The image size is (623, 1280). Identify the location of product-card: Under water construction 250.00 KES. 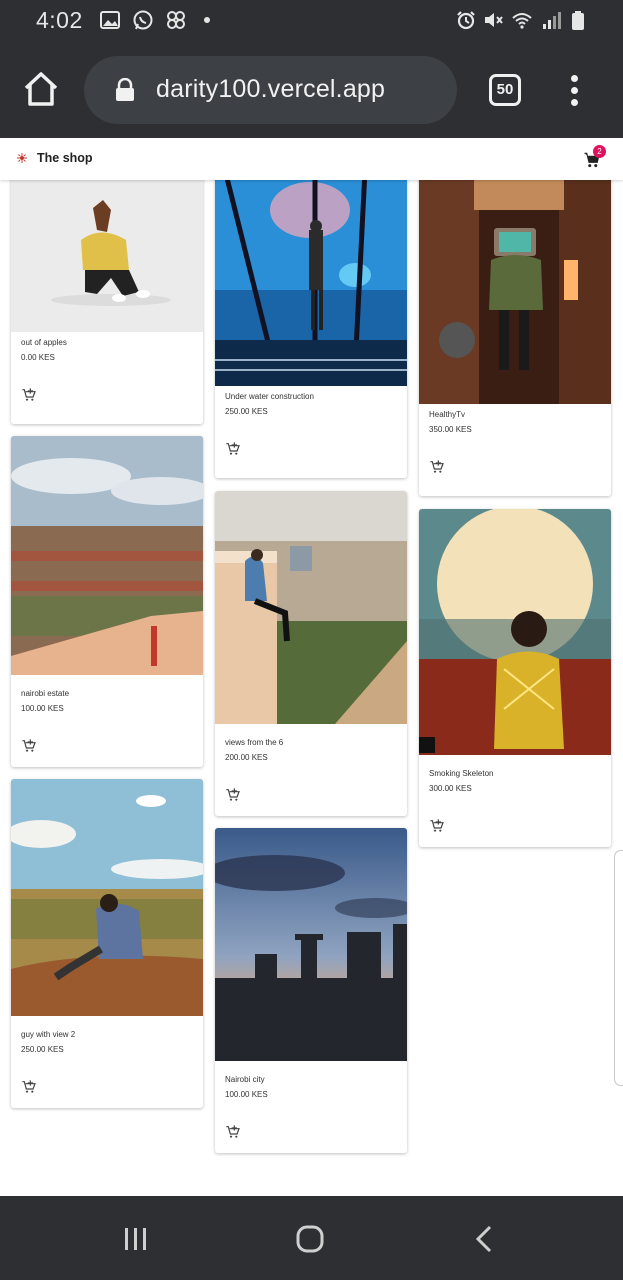
(311, 324).